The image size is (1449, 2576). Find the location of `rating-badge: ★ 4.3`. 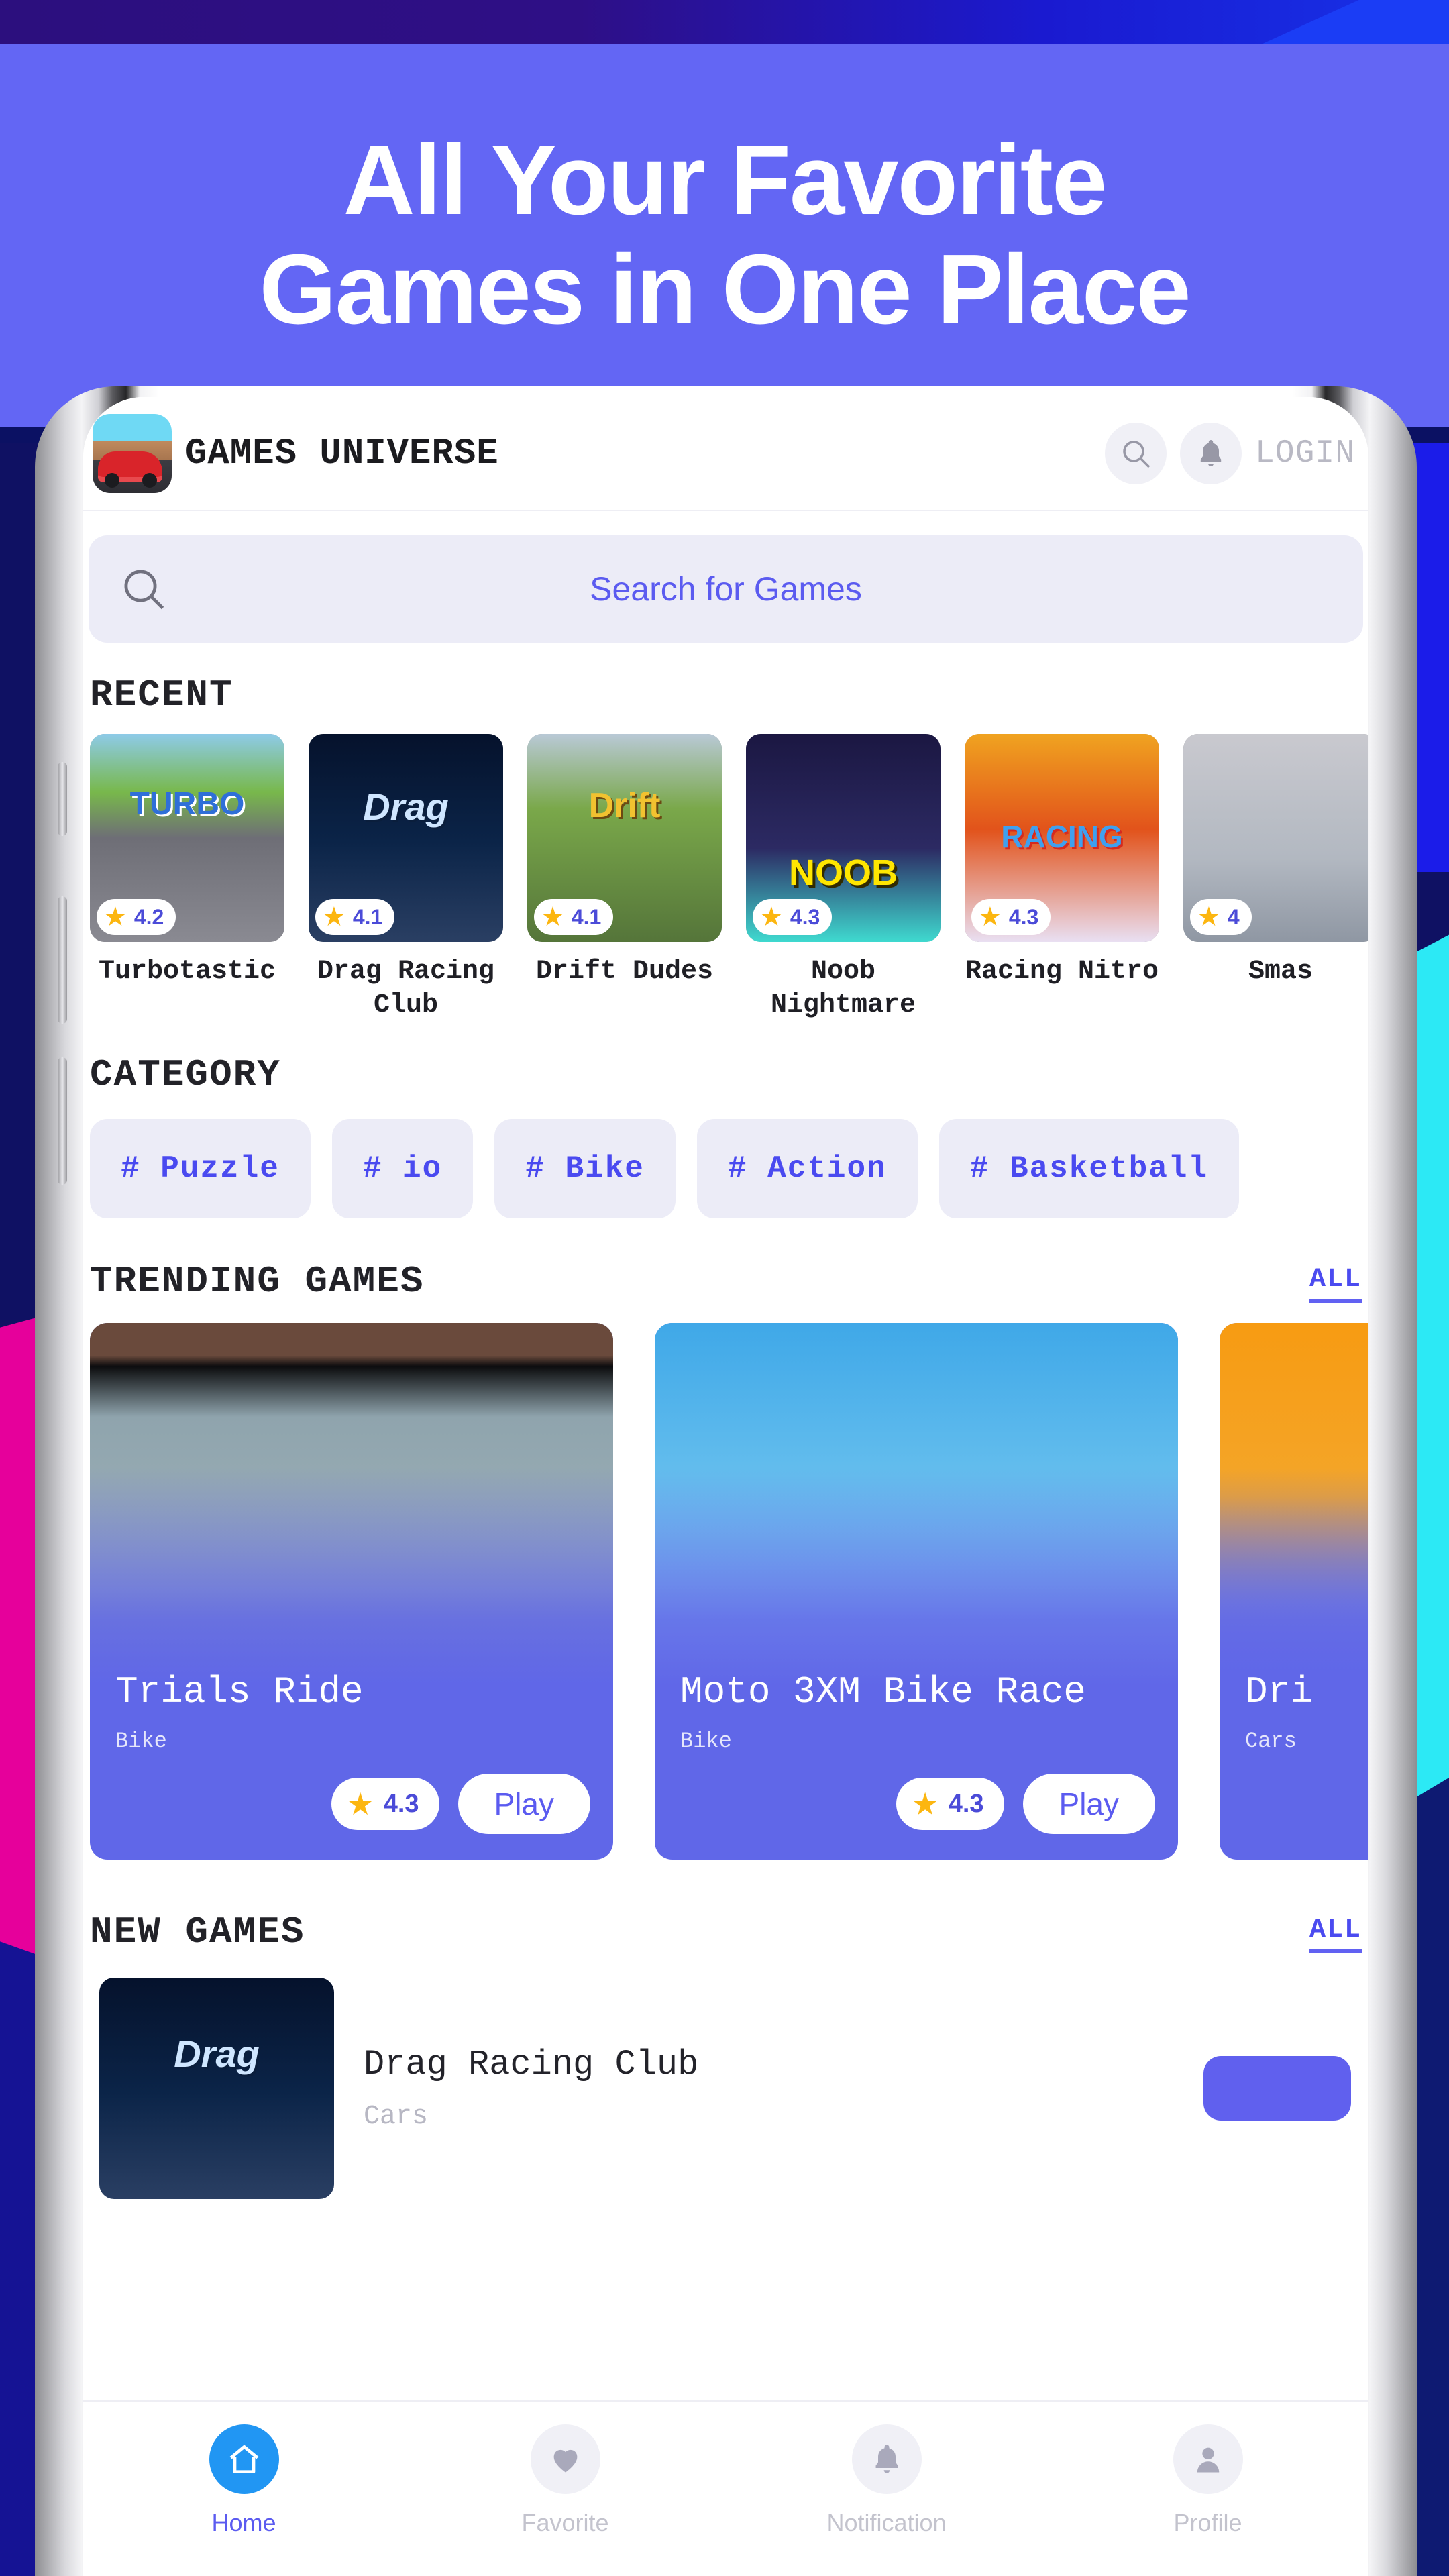

rating-badge: ★ 4.3 is located at coordinates (385, 1804).